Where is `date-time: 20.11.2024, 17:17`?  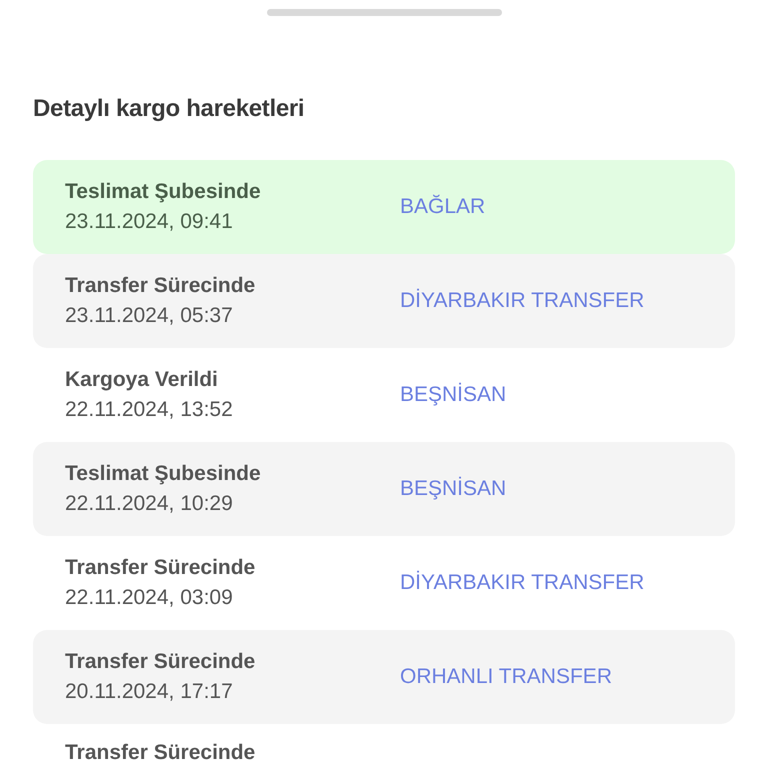 date-time: 20.11.2024, 17:17 is located at coordinates (149, 692).